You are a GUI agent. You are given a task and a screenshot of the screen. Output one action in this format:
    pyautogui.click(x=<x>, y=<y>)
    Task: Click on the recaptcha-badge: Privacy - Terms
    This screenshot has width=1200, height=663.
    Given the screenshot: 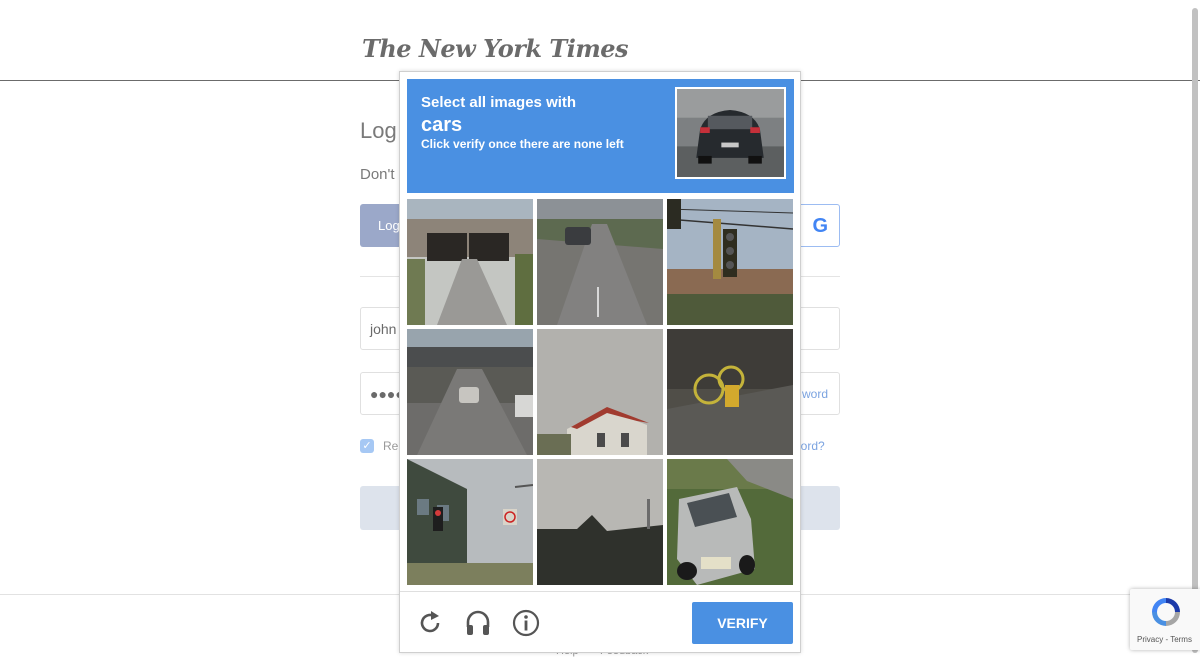 What is the action you would take?
    pyautogui.click(x=1165, y=619)
    